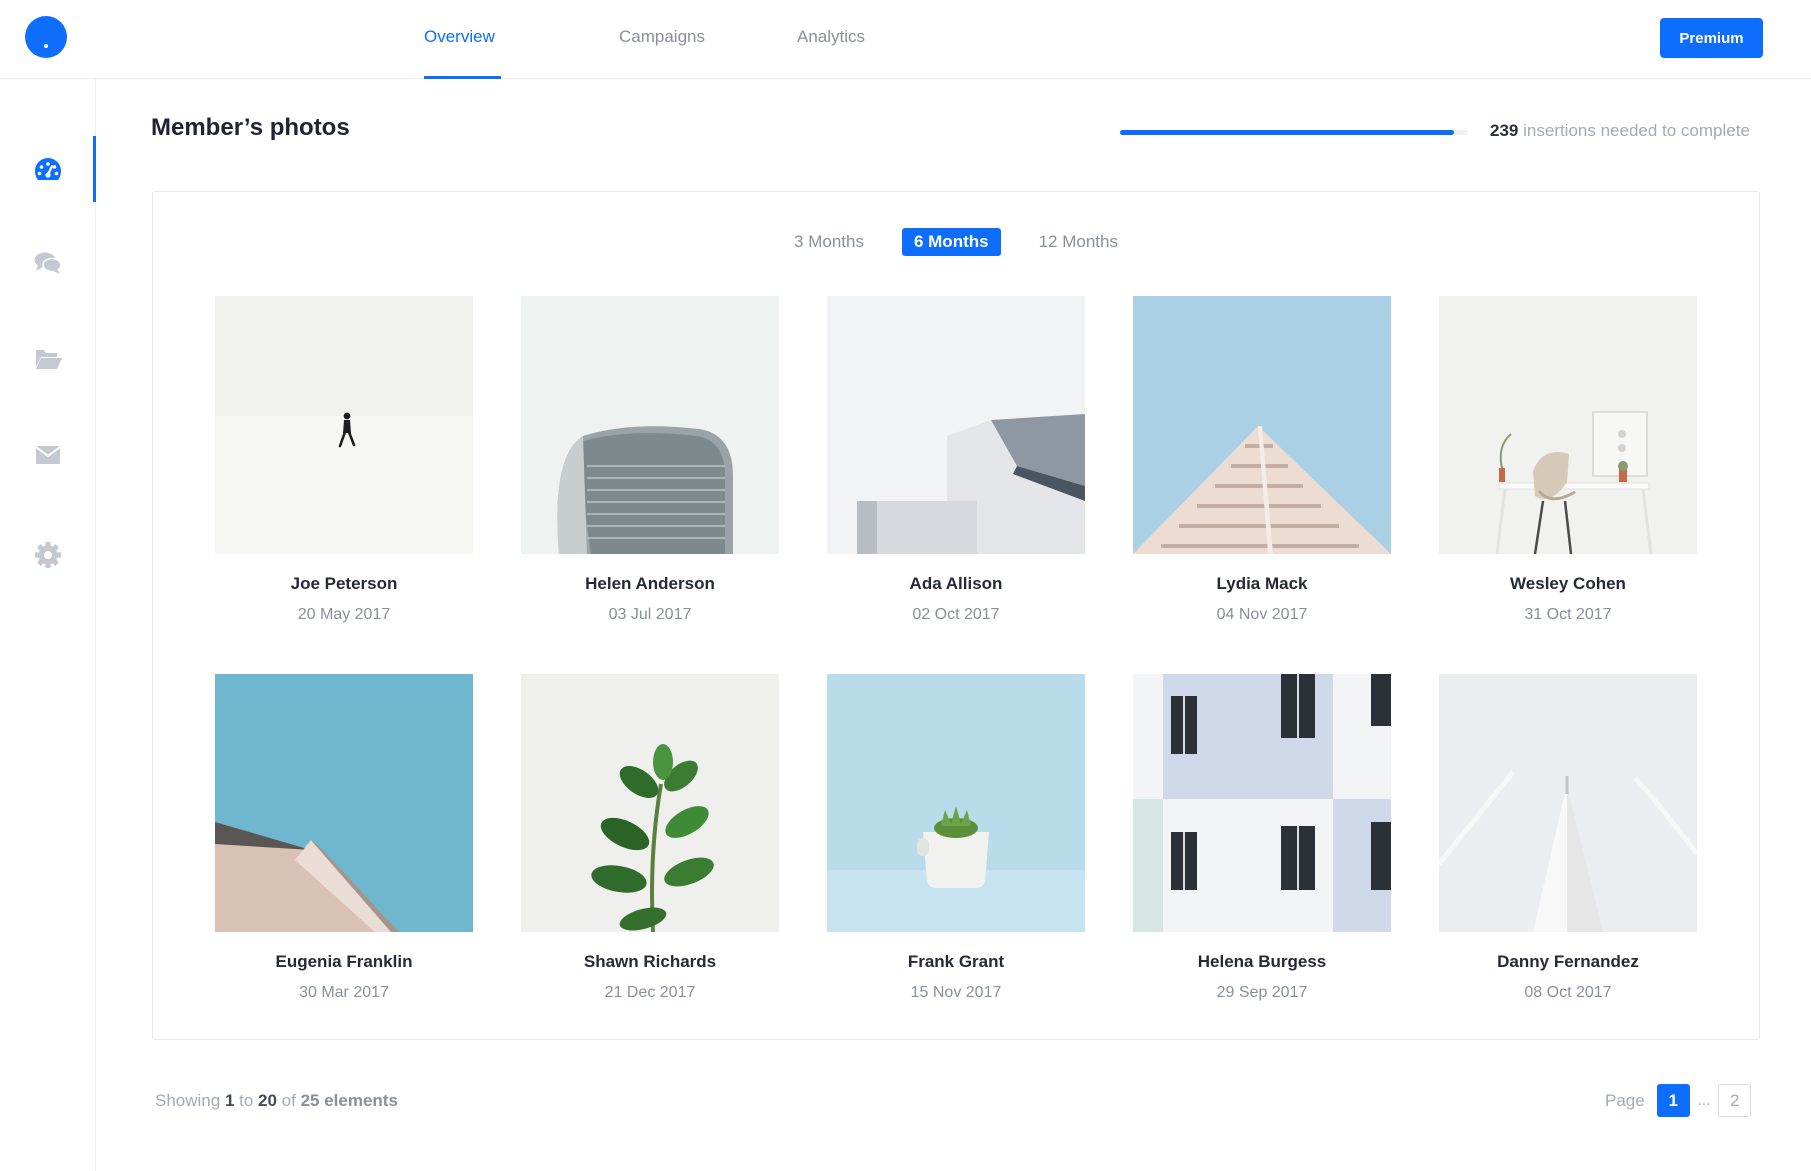  What do you see at coordinates (190, 1100) in the screenshot?
I see `showing-prefix: Showing` at bounding box center [190, 1100].